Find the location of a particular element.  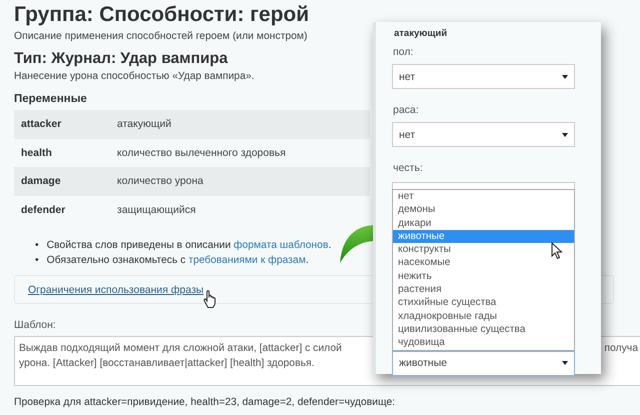

pointer-cursor-icon is located at coordinates (557, 251).